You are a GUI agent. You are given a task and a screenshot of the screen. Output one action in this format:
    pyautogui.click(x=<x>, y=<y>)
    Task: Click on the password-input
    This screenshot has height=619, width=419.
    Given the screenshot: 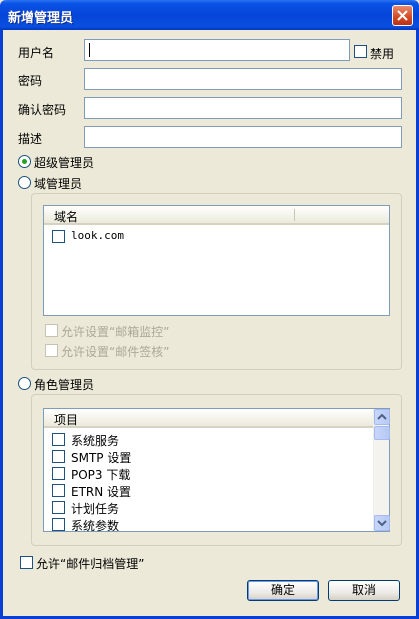 What is the action you would take?
    pyautogui.click(x=243, y=79)
    